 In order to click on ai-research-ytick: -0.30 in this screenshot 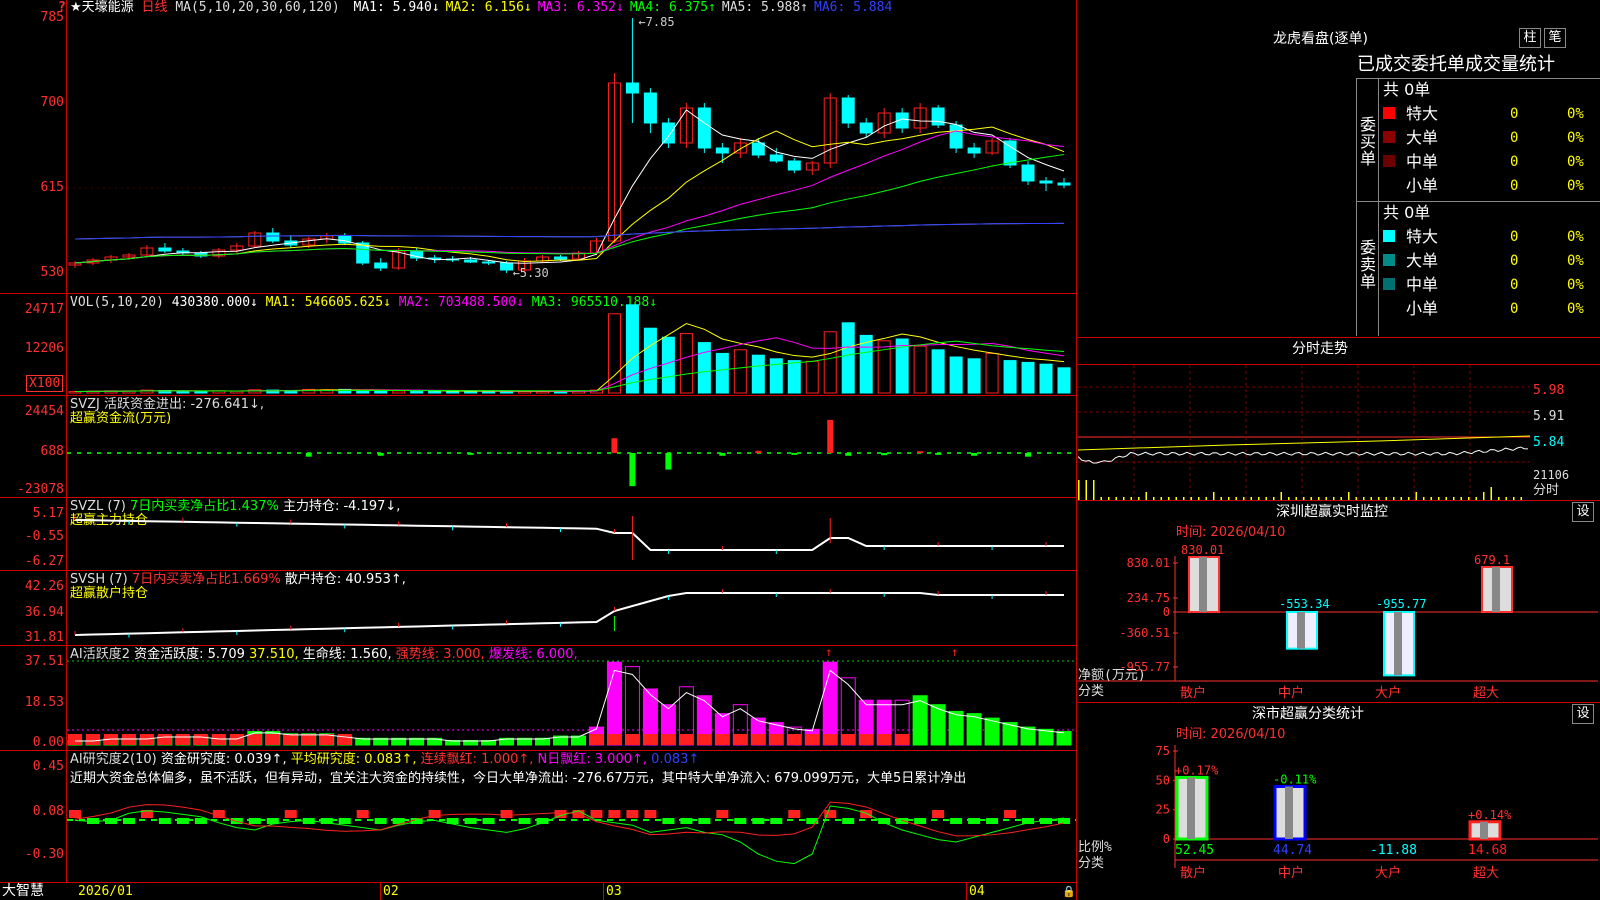, I will do `click(44, 854)`.